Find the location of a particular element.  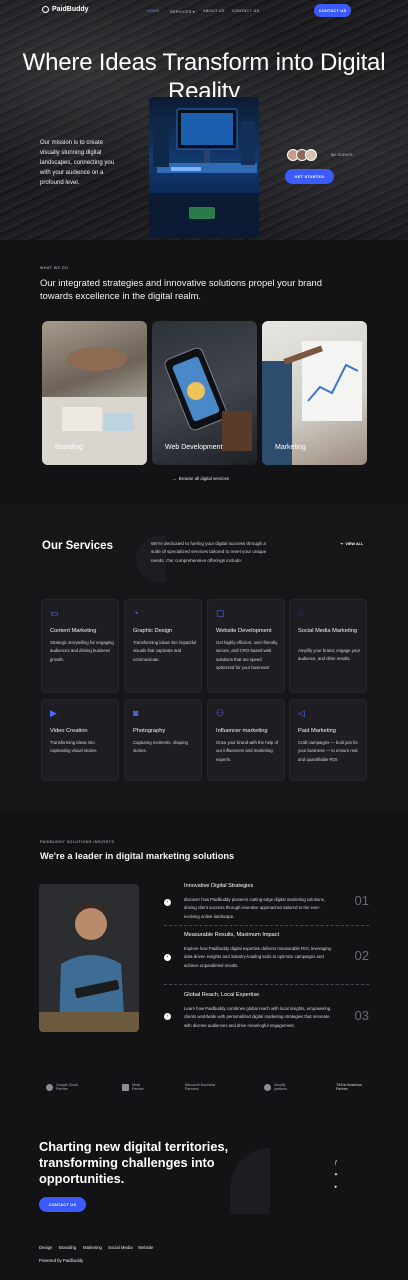

what-we-do-eyebrow: WHAT WE DO is located at coordinates (54, 268).